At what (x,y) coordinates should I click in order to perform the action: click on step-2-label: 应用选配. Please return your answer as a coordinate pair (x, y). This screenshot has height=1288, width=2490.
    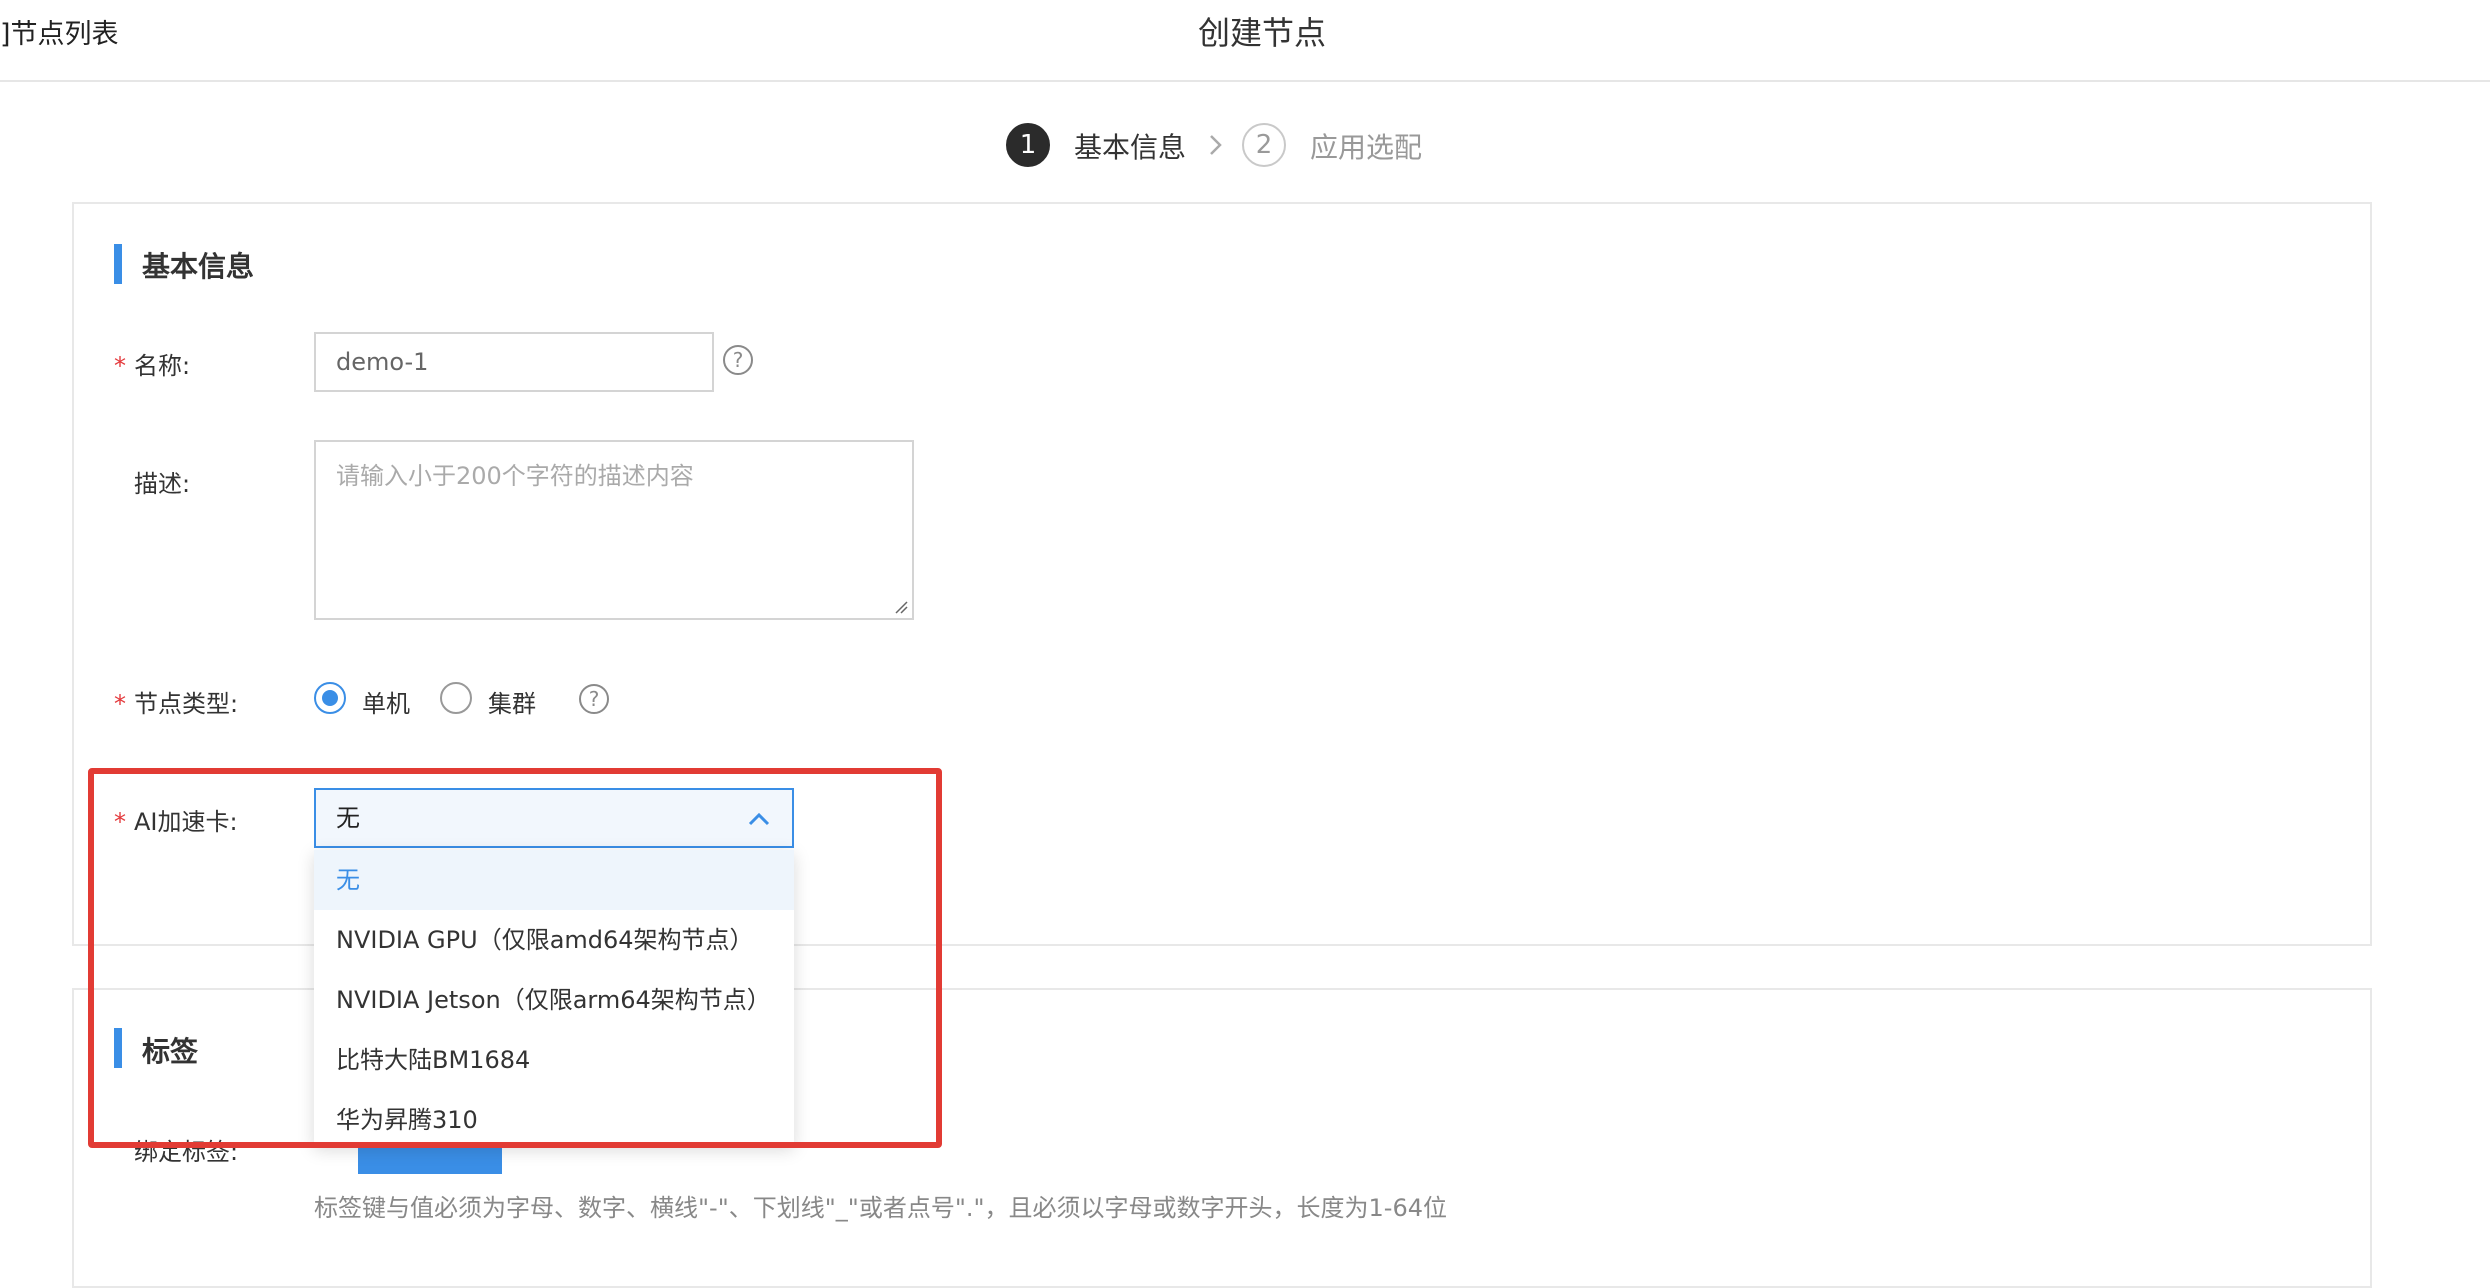
    Looking at the image, I should click on (1366, 147).